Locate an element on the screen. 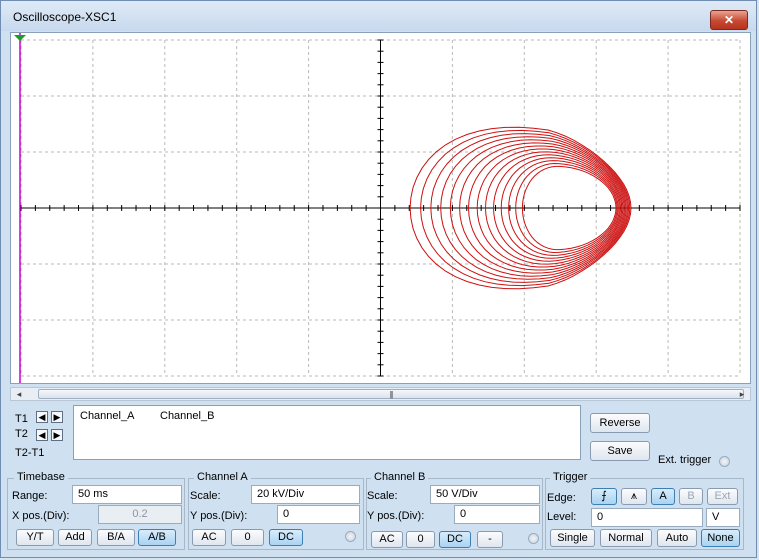 Image resolution: width=759 pixels, height=560 pixels. close-button: ✕ is located at coordinates (729, 20).